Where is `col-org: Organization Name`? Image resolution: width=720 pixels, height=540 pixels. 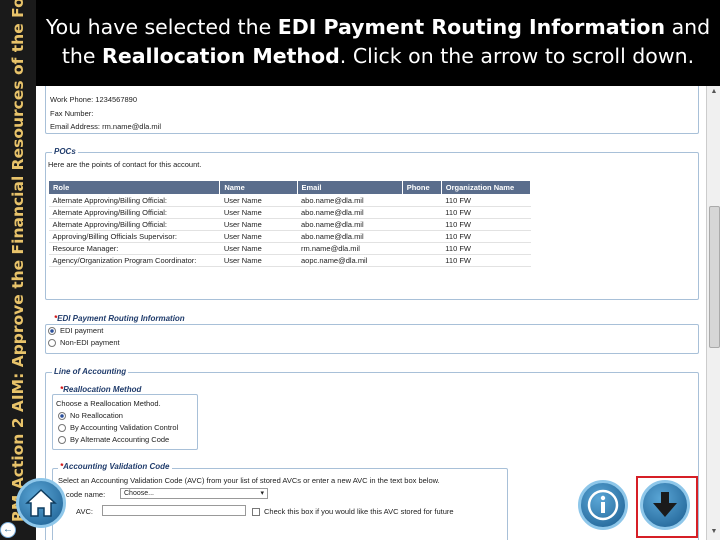 col-org: Organization Name is located at coordinates (486, 187).